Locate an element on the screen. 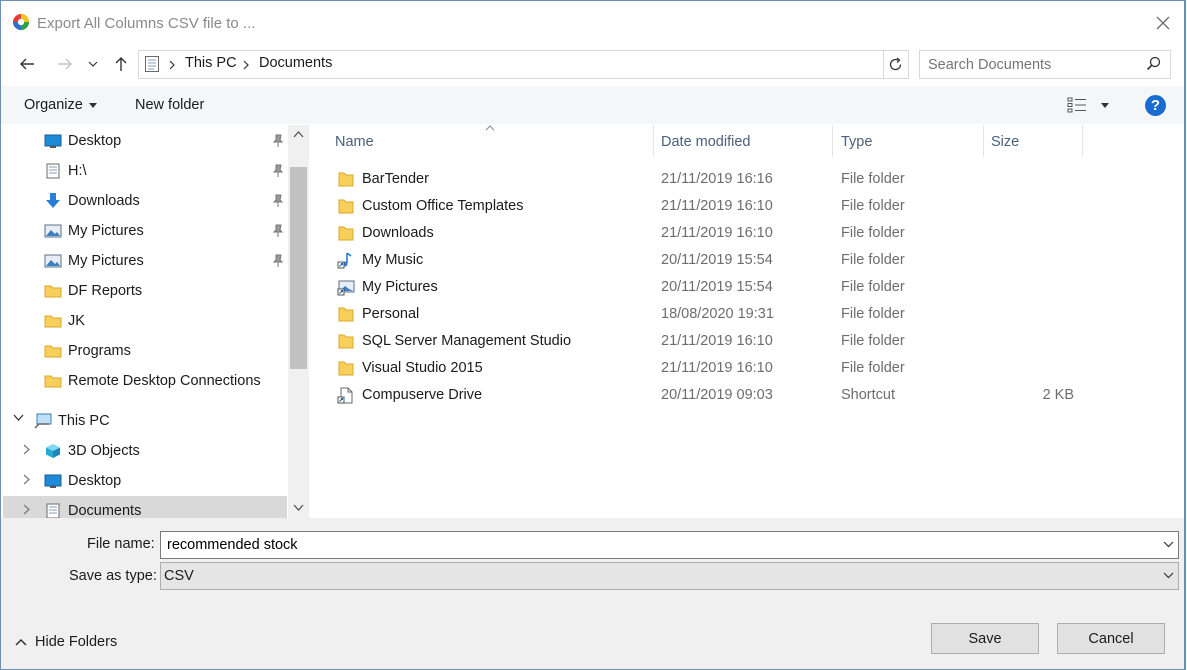 The image size is (1187, 670). download-arrow-icon is located at coordinates (53, 200).